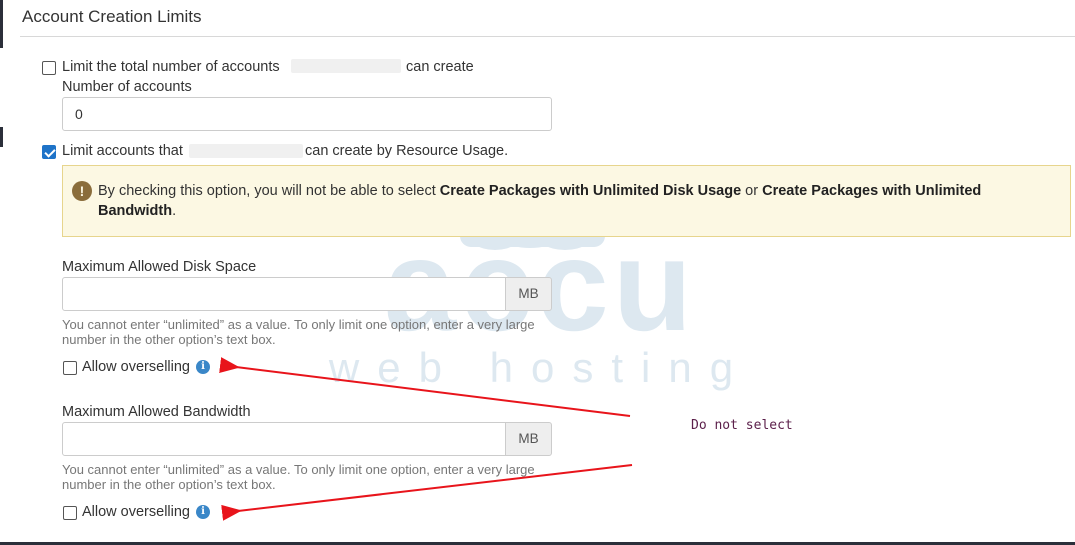 The width and height of the screenshot is (1075, 545). I want to click on limit-total-checkbox, so click(49, 68).